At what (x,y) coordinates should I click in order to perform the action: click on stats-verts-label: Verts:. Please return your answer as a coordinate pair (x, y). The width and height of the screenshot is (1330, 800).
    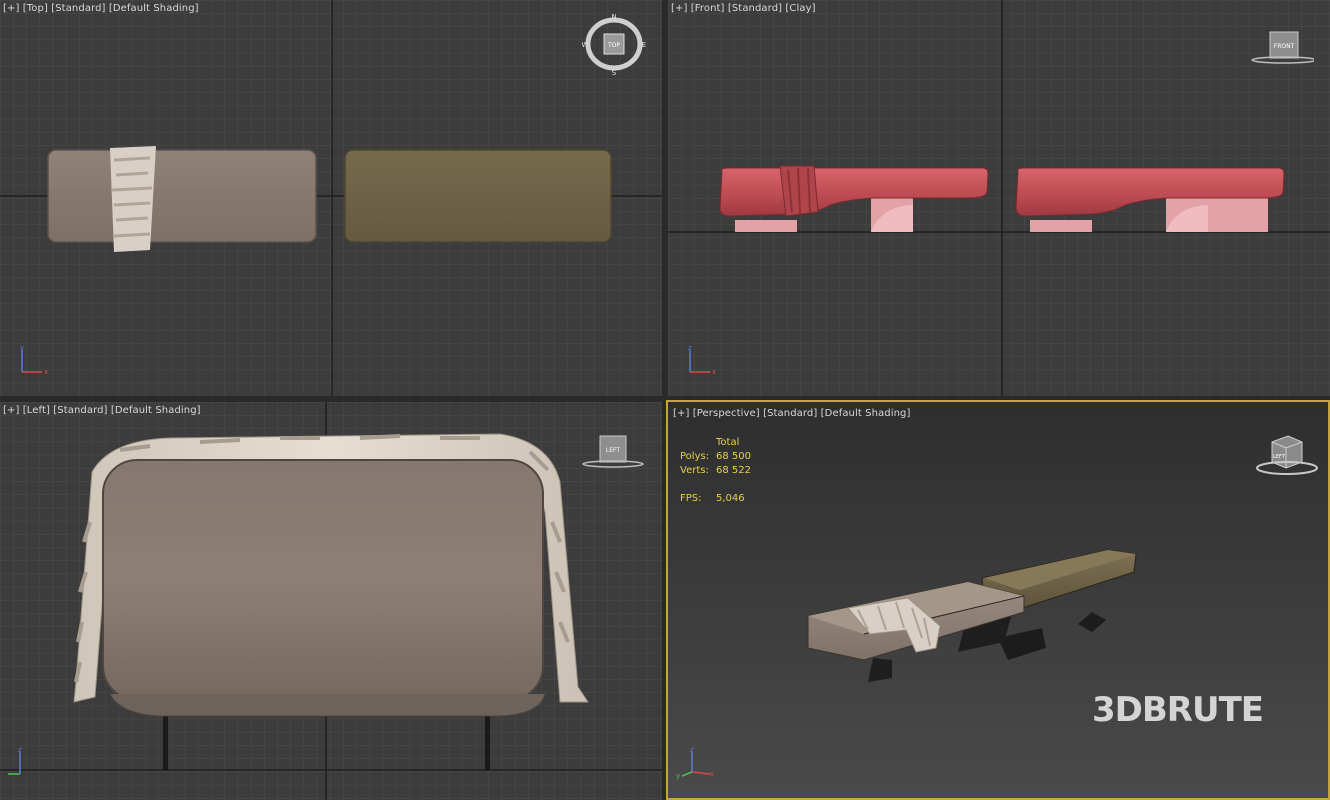
    Looking at the image, I should click on (694, 470).